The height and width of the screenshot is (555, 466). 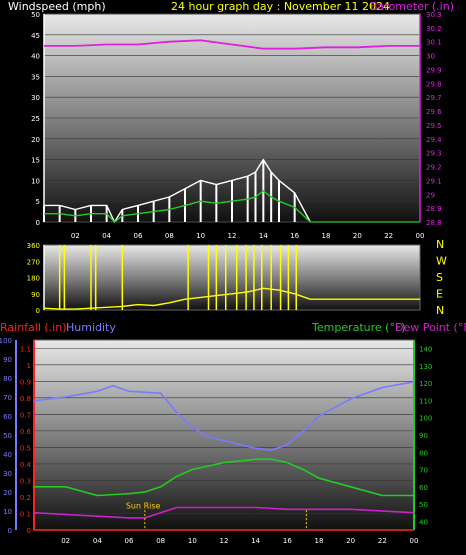 I want to click on rainfall-y-tick-label: 0, so click(x=29, y=531).